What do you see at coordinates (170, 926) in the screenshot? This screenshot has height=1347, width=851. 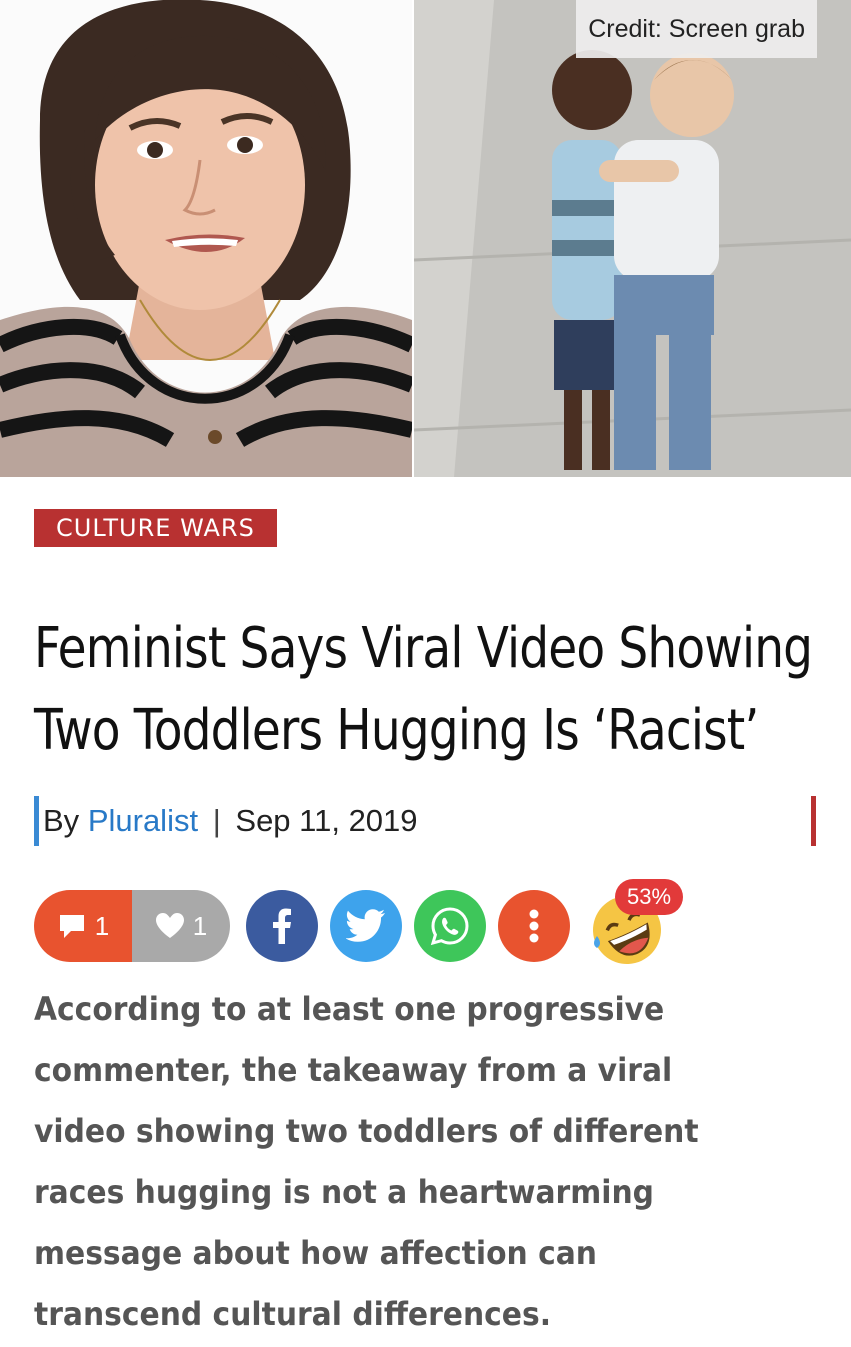 I see `heart-icon` at bounding box center [170, 926].